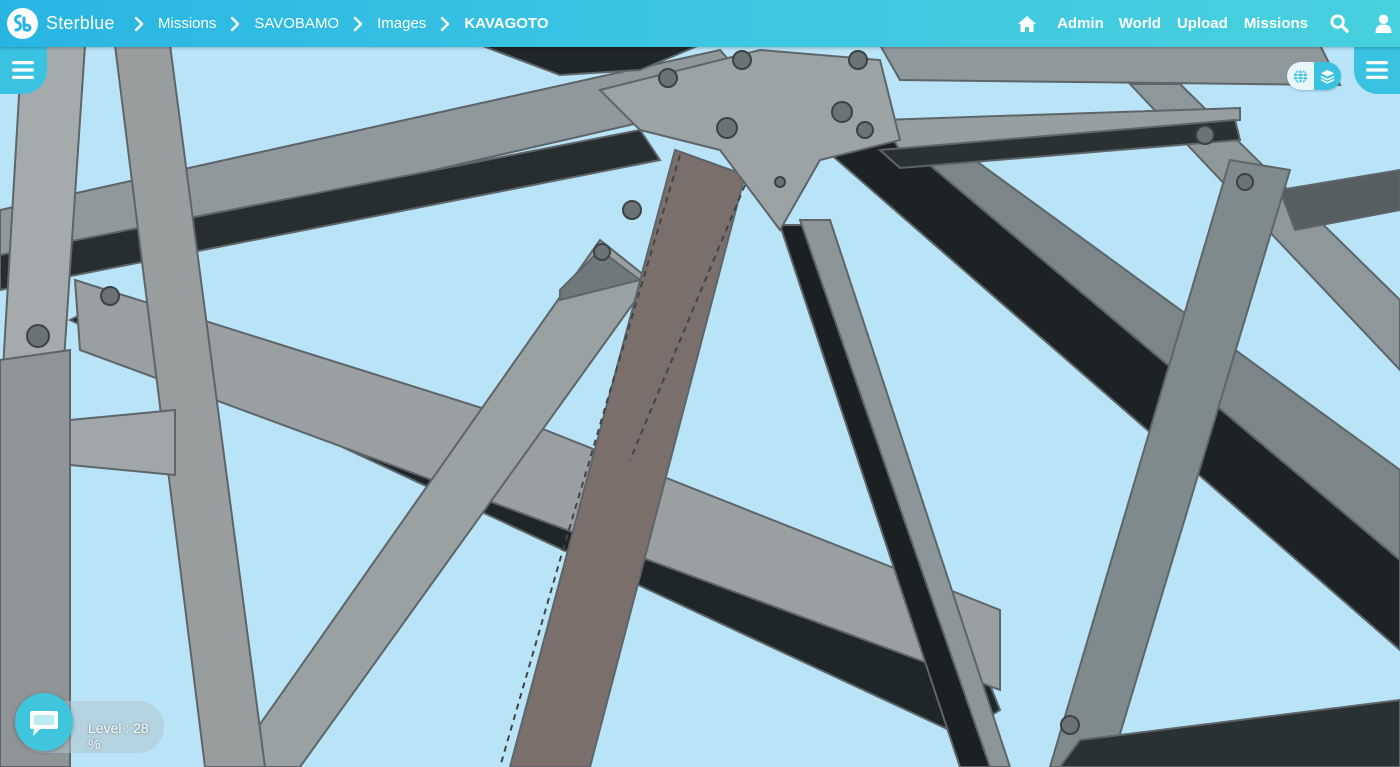 The width and height of the screenshot is (1400, 767). What do you see at coordinates (1027, 24) in the screenshot?
I see `home-icon` at bounding box center [1027, 24].